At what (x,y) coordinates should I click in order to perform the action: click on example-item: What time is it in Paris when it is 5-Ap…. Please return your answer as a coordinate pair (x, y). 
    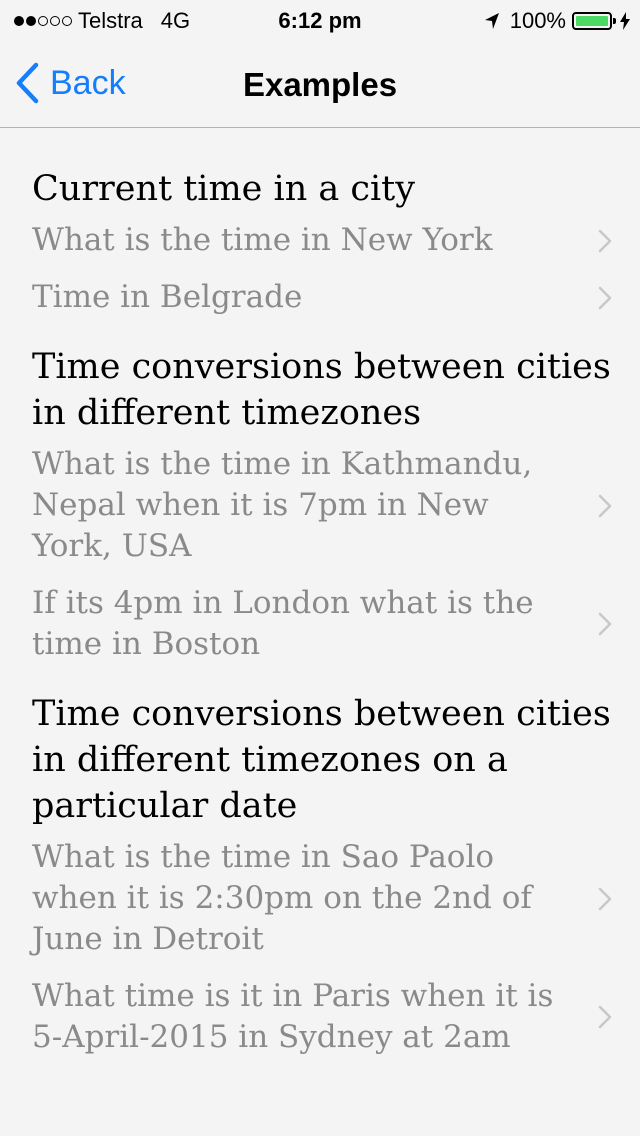
    Looking at the image, I should click on (320, 1017).